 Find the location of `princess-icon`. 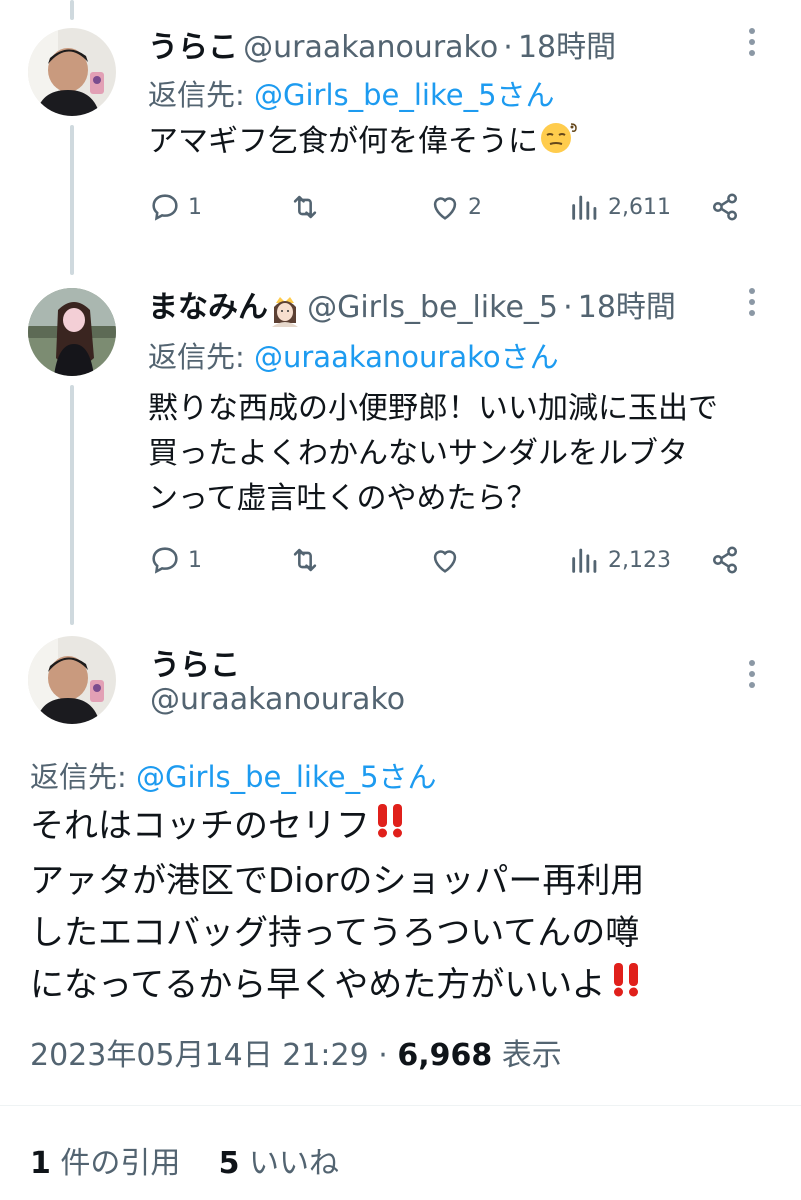

princess-icon is located at coordinates (285, 313).